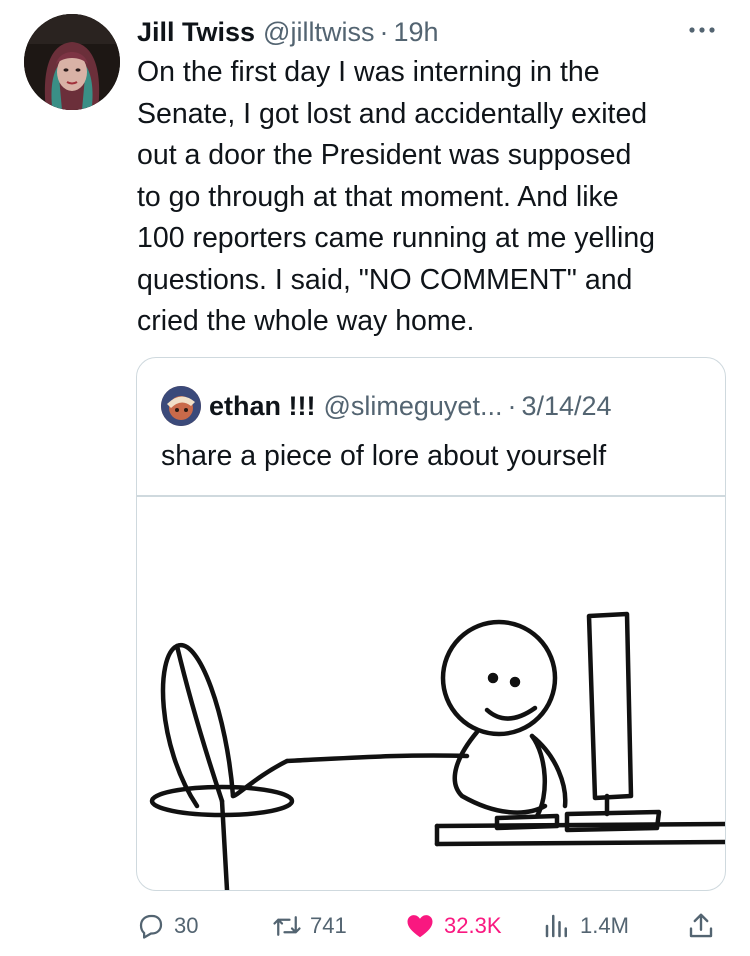 The width and height of the screenshot is (750, 956). I want to click on action-bar: 30 741 32.3K 1.4M, so click(431, 926).